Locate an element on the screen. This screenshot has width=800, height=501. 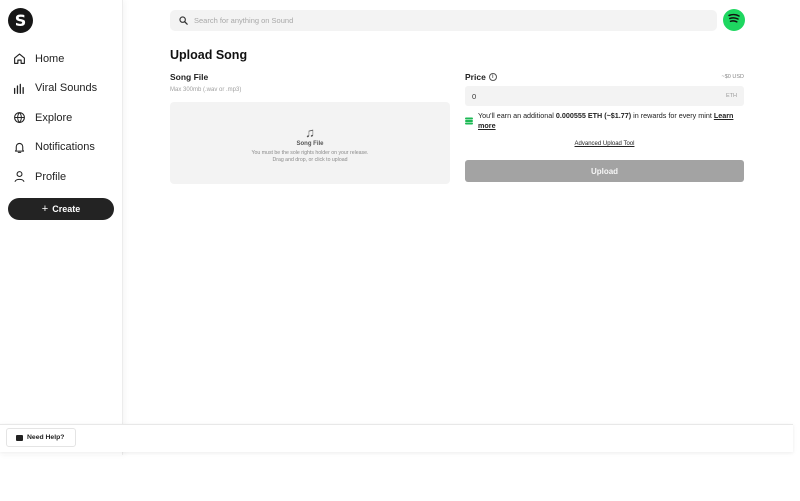
song-file-label: Song File is located at coordinates (189, 77).